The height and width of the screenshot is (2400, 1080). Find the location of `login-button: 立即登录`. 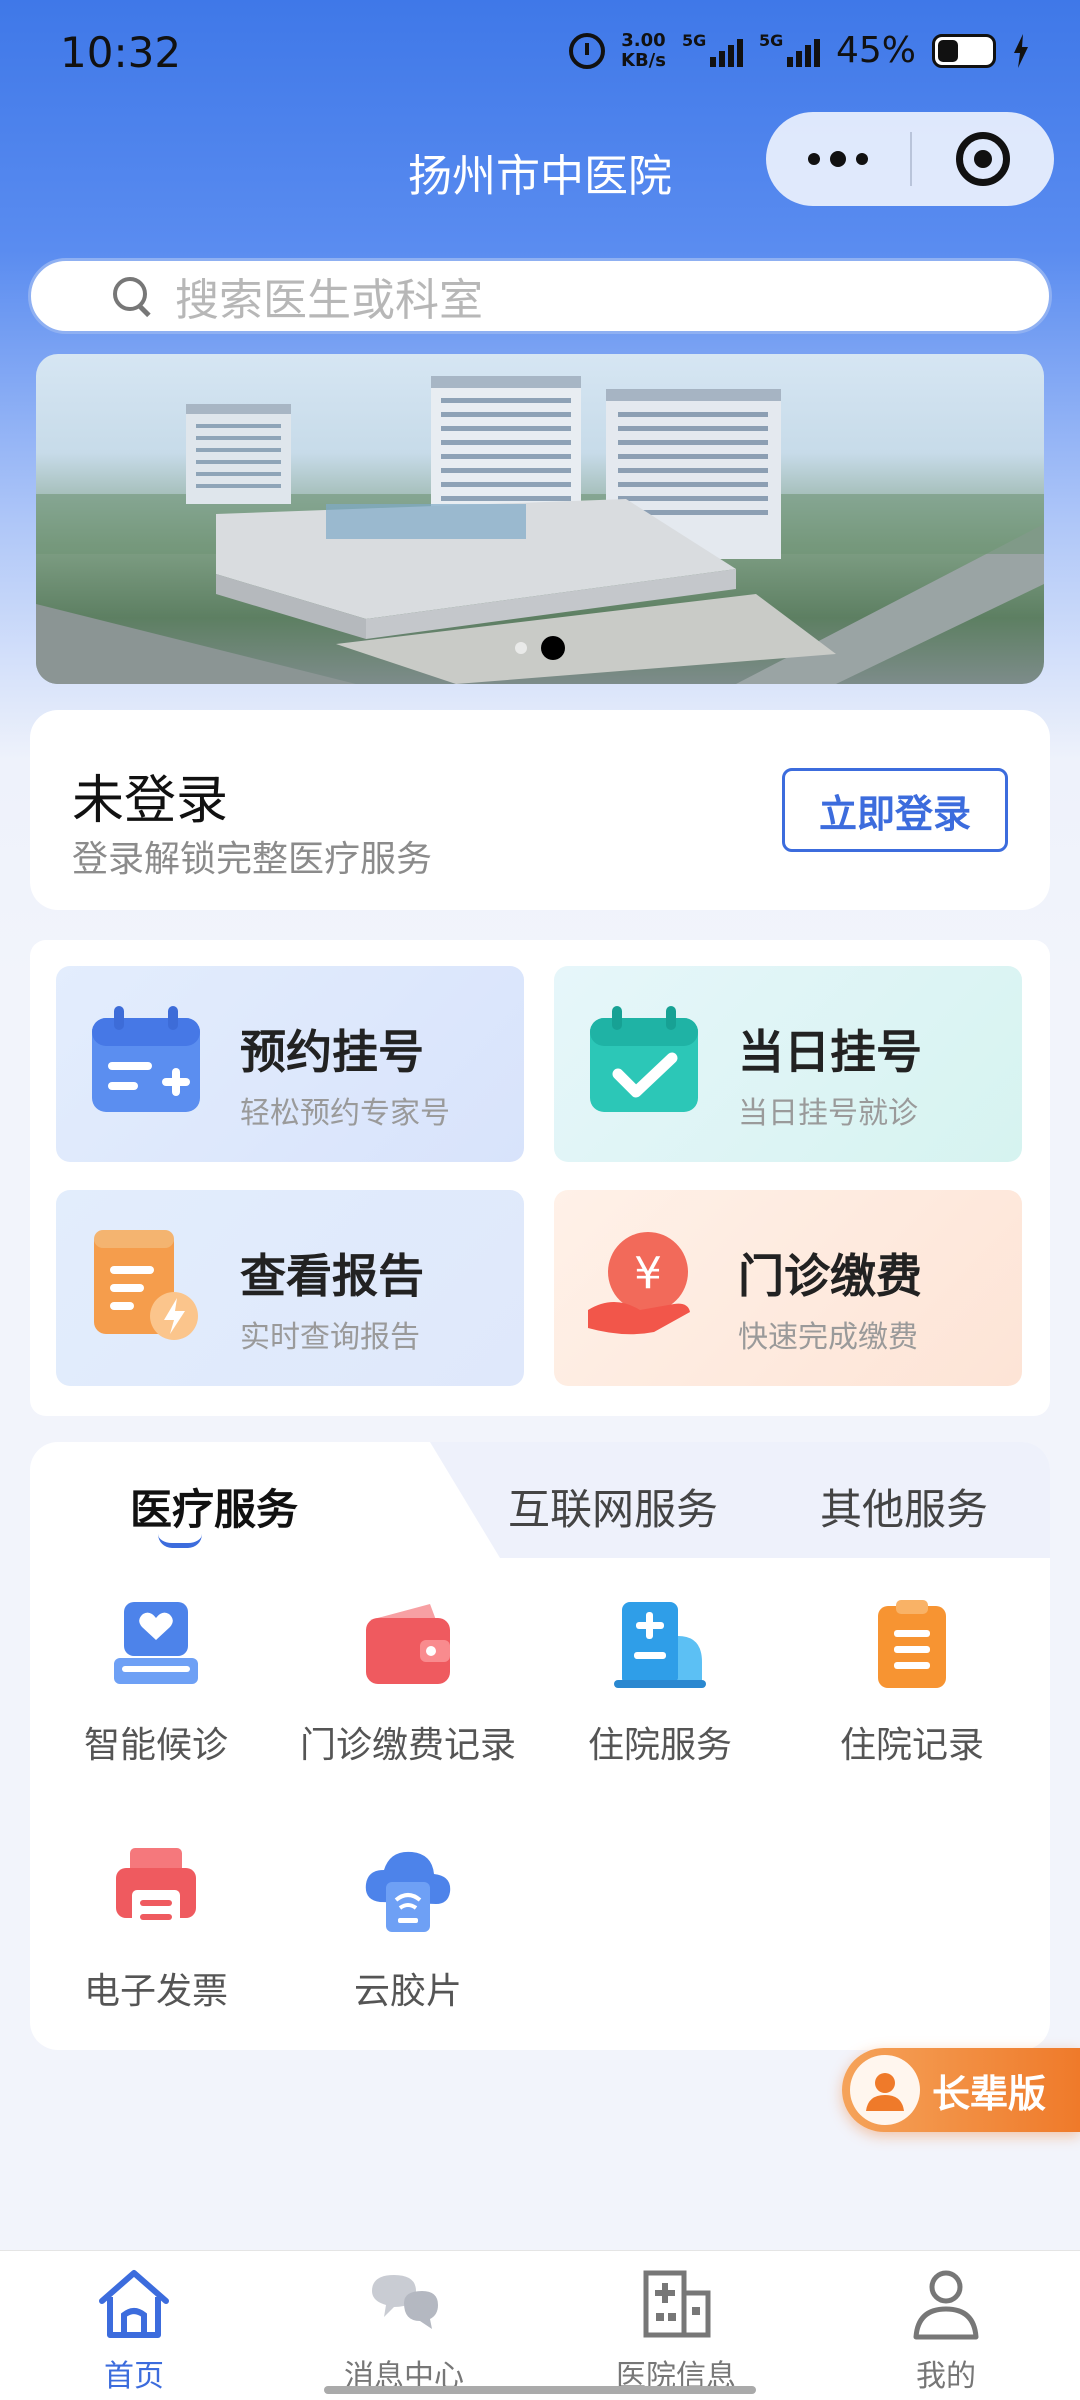

login-button: 立即登录 is located at coordinates (895, 810).